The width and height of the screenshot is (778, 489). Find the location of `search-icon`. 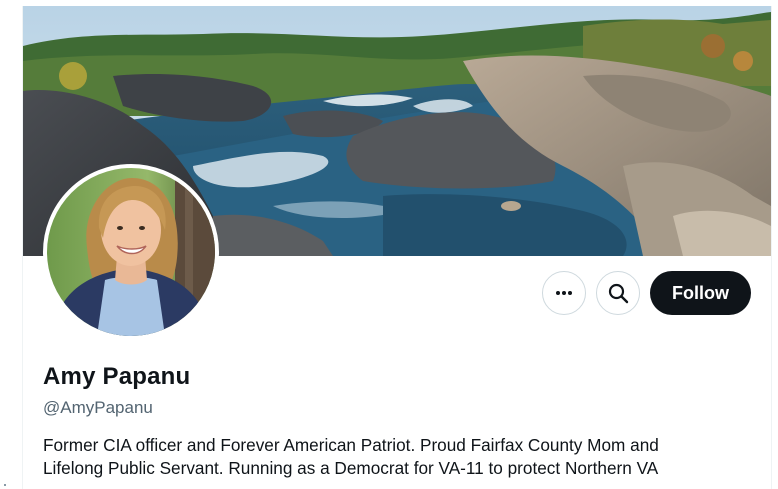

search-icon is located at coordinates (618, 293).